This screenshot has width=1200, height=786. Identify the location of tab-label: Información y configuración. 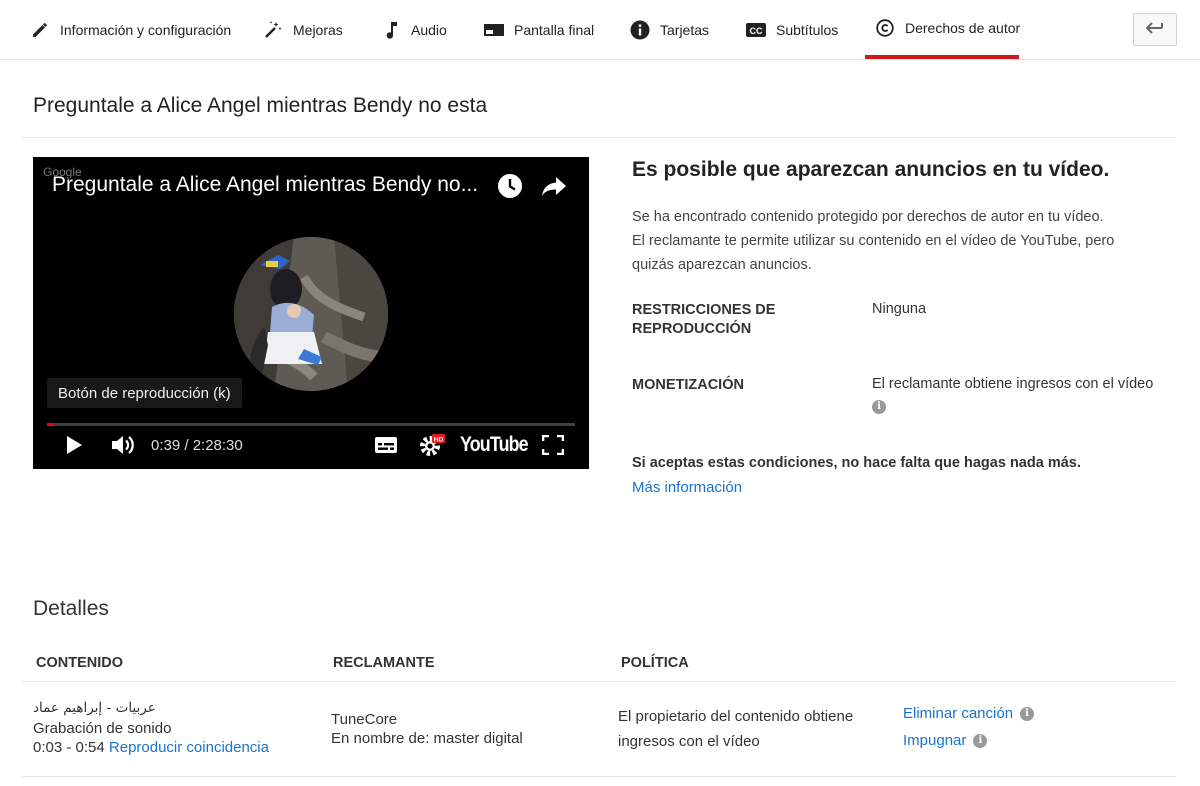
(146, 30).